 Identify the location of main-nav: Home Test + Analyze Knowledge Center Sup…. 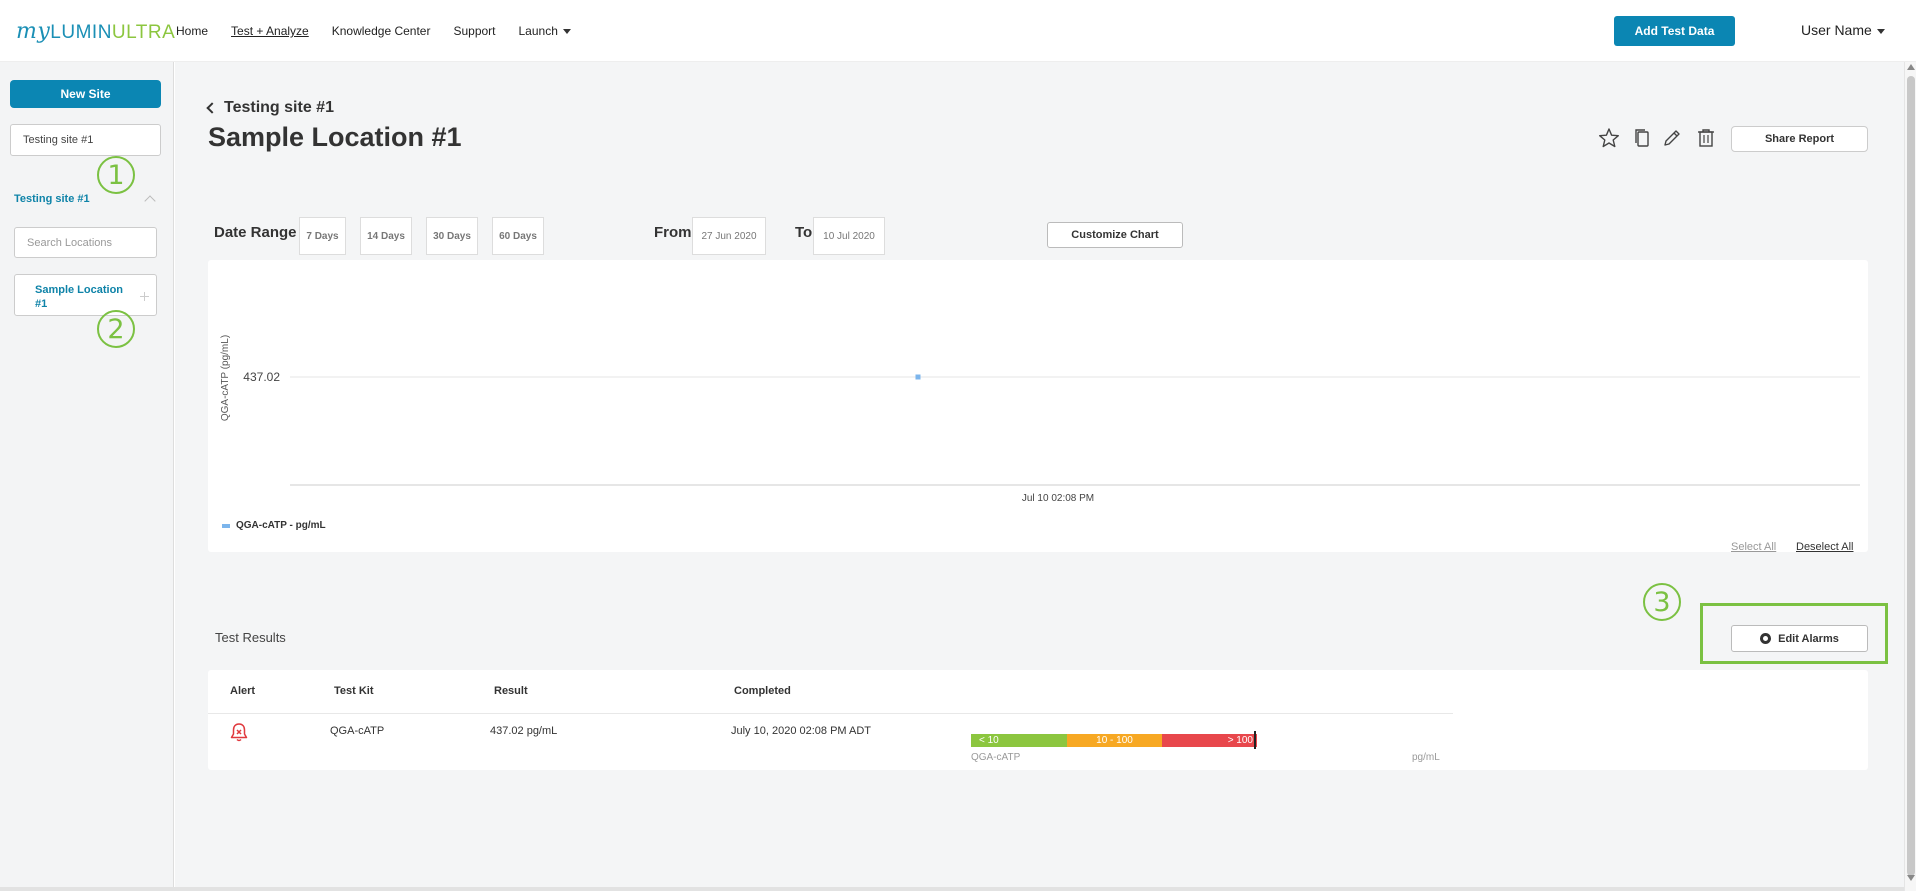
(373, 31).